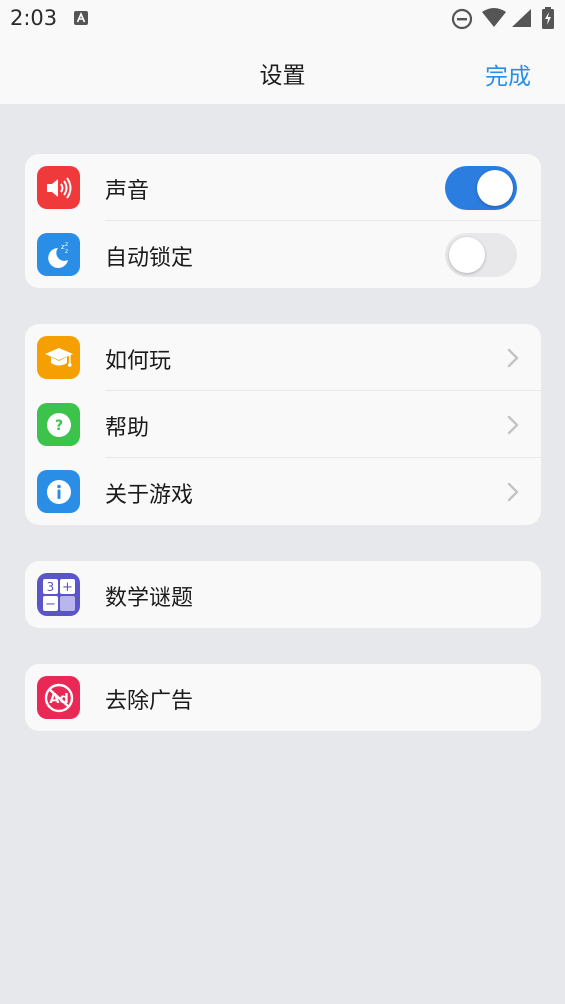 Image resolution: width=565 pixels, height=1004 pixels. I want to click on page-title: 设置, so click(282, 76).